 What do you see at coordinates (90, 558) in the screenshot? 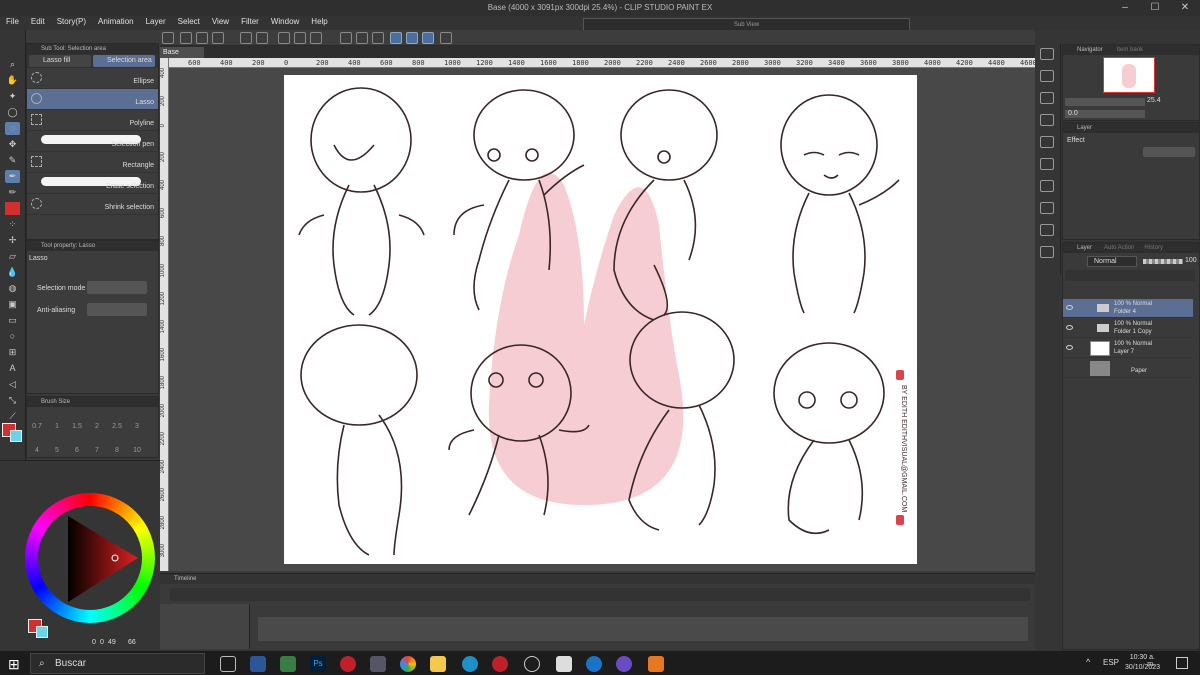
I see `saturation-triangle` at bounding box center [90, 558].